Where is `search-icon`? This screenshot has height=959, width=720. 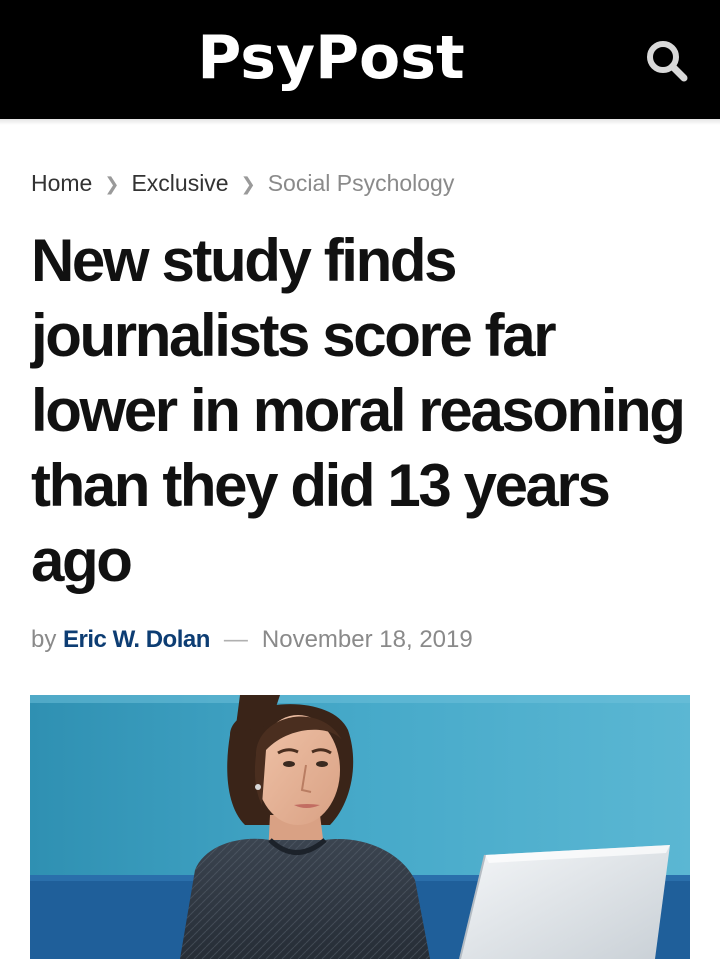 search-icon is located at coordinates (667, 61).